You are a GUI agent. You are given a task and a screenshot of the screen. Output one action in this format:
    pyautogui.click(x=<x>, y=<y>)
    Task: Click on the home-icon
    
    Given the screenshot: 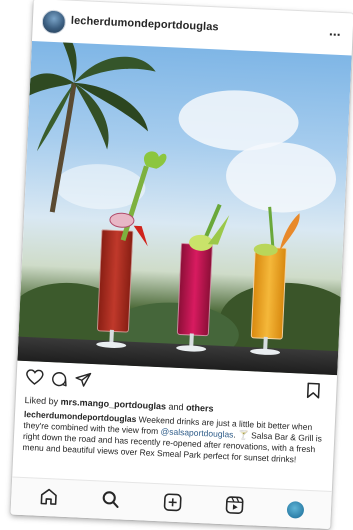 What is the action you would take?
    pyautogui.click(x=49, y=497)
    